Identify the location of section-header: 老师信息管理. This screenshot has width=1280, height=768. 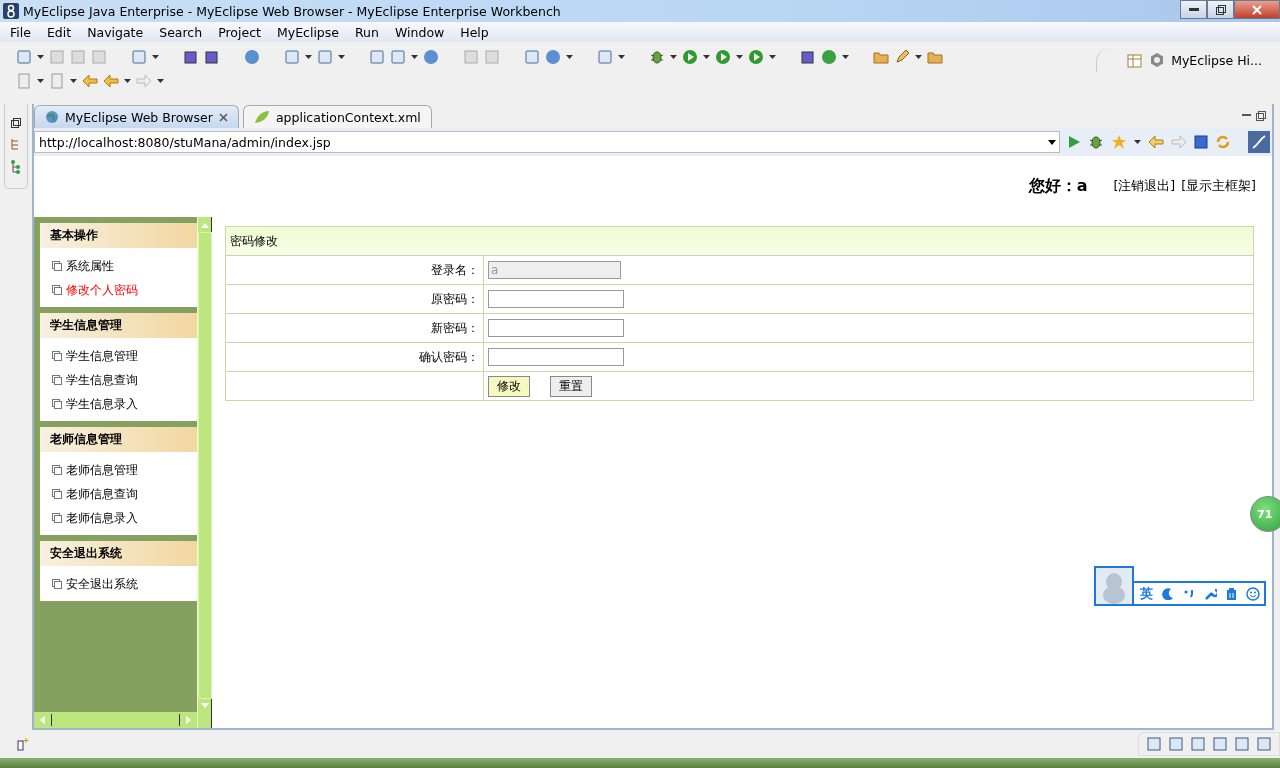
(118, 439).